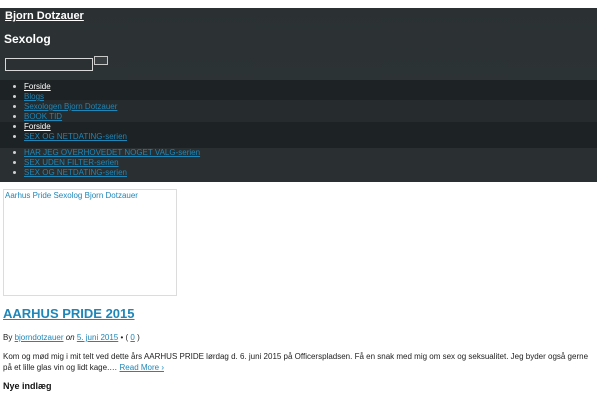 This screenshot has height=400, width=600. What do you see at coordinates (100, 87) in the screenshot?
I see `nav-item-forside: Forside` at bounding box center [100, 87].